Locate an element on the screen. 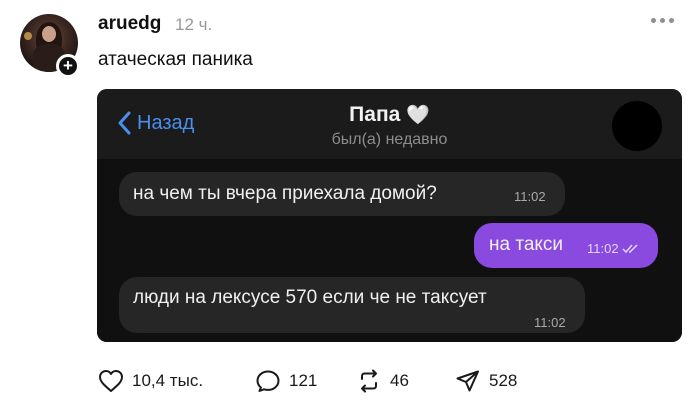 The width and height of the screenshot is (700, 407). avatar-face is located at coordinates (49, 34).